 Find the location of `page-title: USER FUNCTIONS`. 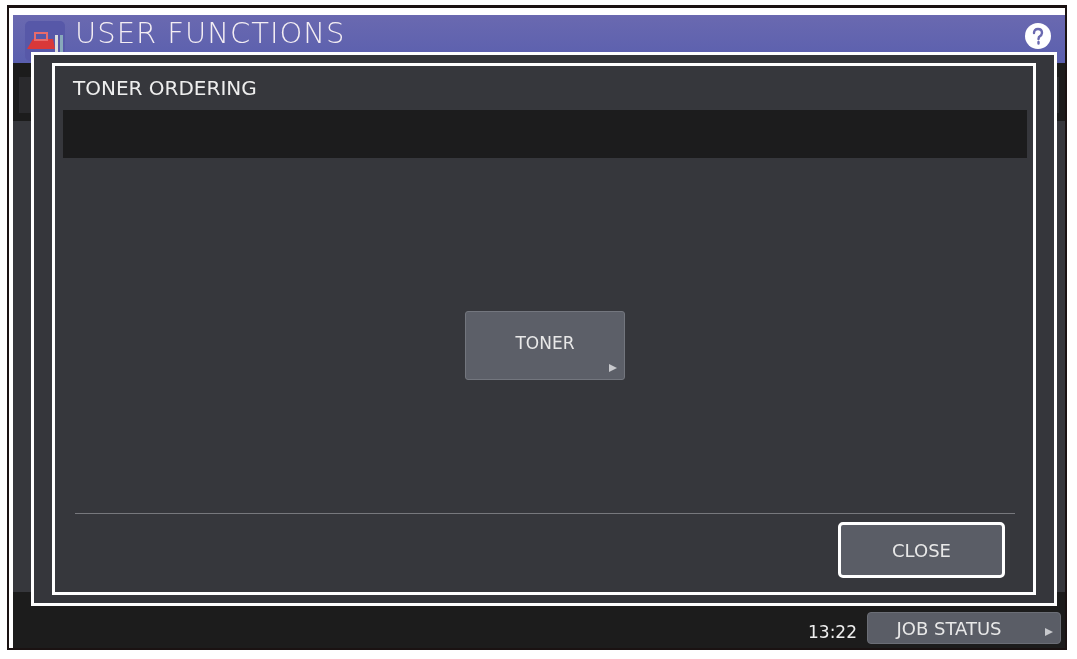

page-title: USER FUNCTIONS is located at coordinates (210, 33).